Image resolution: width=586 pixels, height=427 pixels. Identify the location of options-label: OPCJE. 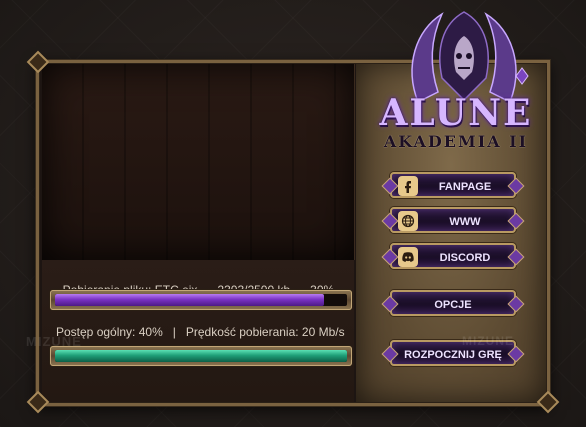
(453, 305).